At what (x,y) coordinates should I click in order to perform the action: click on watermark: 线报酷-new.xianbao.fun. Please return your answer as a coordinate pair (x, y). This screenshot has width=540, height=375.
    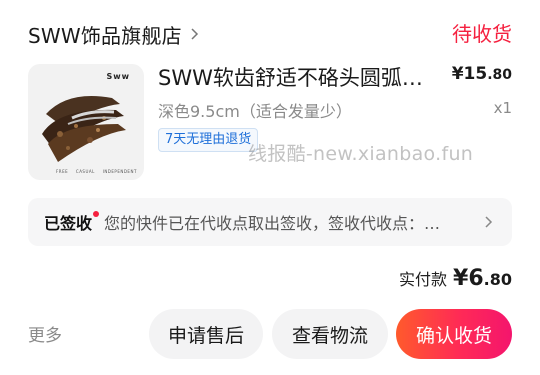
    Looking at the image, I should click on (361, 154).